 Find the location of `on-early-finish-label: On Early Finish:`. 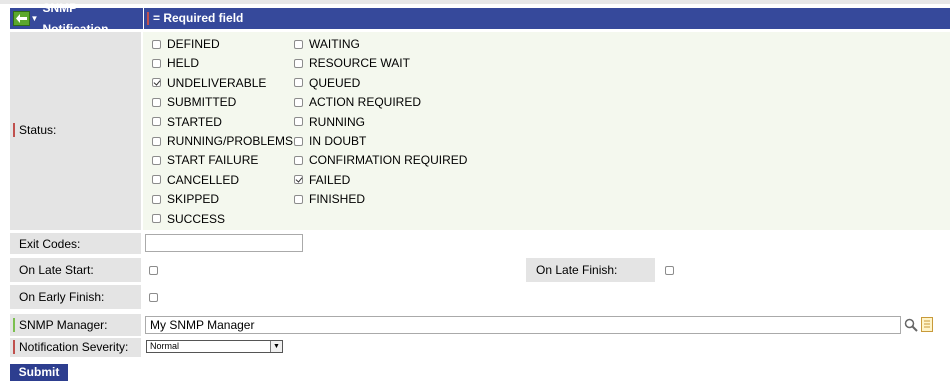

on-early-finish-label: On Early Finish: is located at coordinates (62, 297).